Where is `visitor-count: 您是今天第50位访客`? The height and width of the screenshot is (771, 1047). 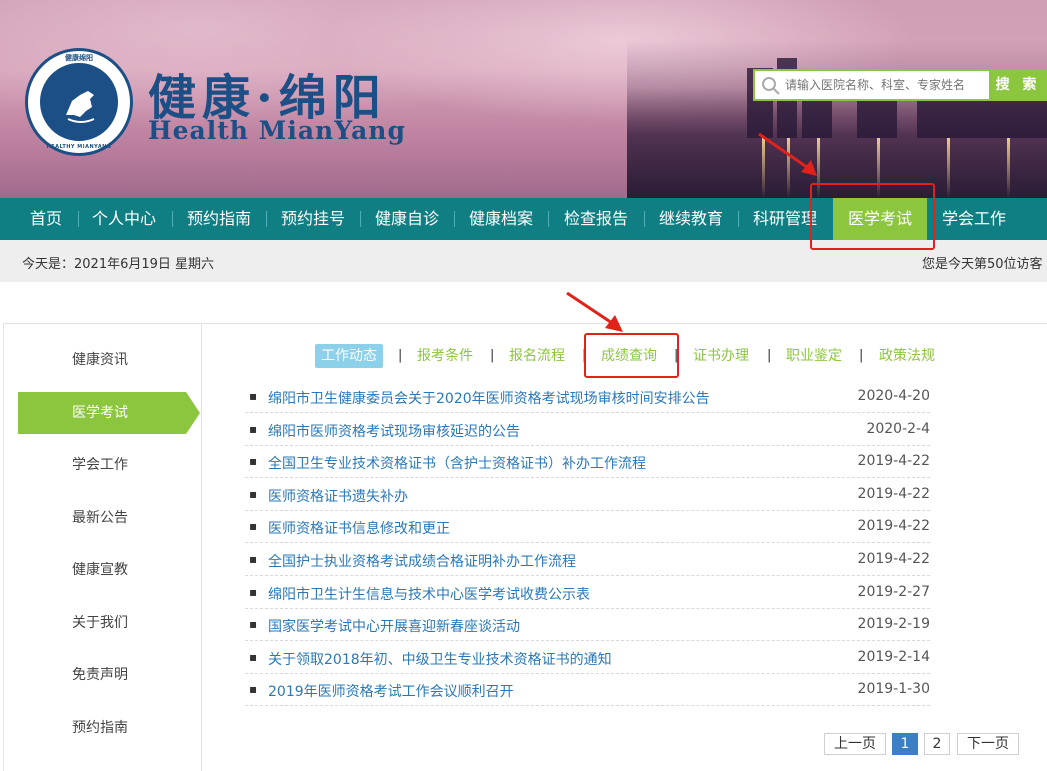 visitor-count: 您是今天第50位访客 is located at coordinates (982, 264).